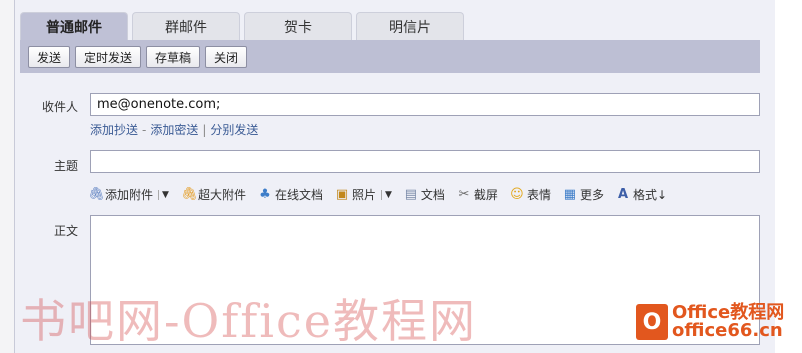 The height and width of the screenshot is (353, 802). I want to click on format-label: 格式↓, so click(650, 195).